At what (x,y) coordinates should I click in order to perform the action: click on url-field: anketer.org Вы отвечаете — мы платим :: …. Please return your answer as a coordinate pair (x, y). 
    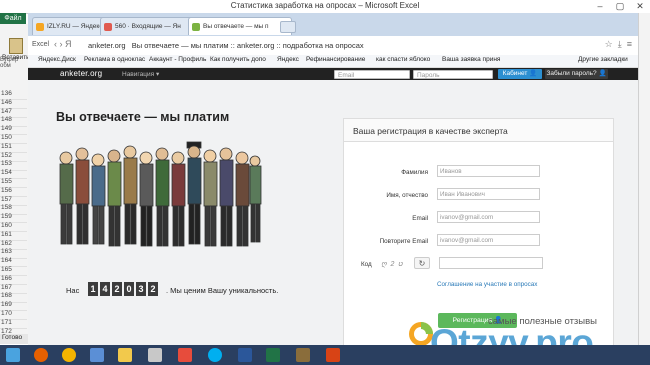
    Looking at the image, I should click on (226, 45).